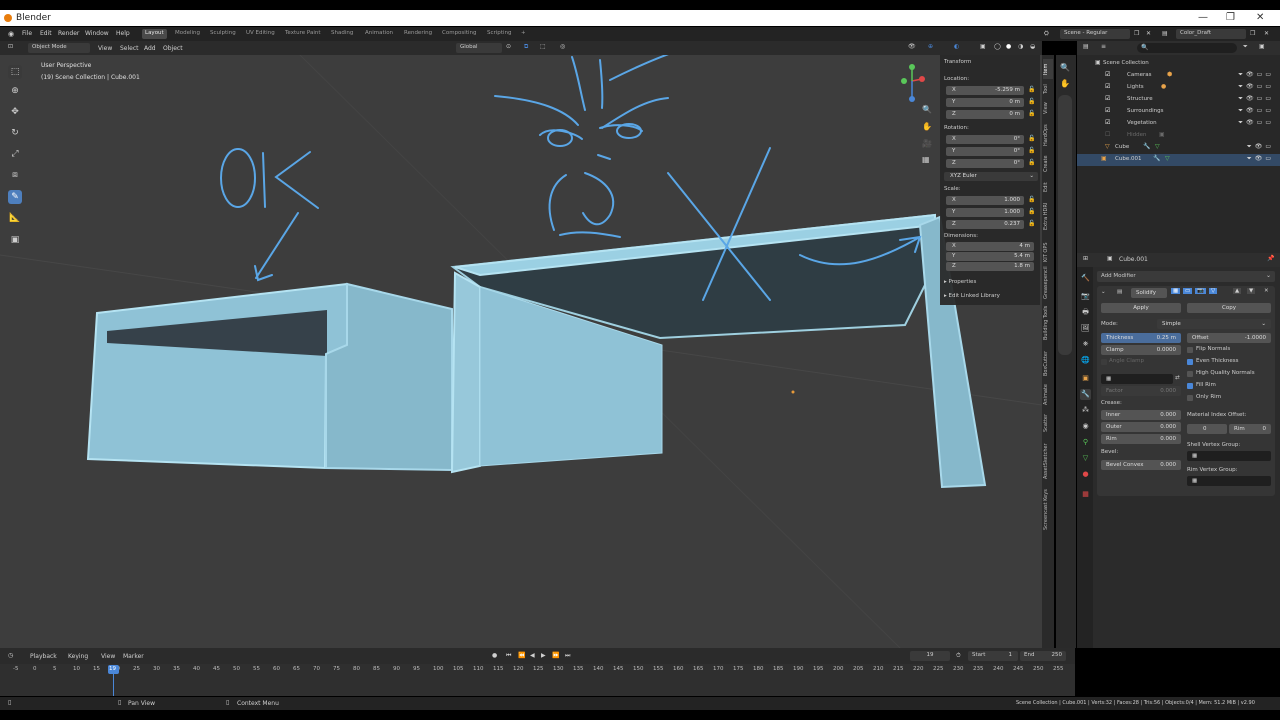 This screenshot has height=720, width=1280. What do you see at coordinates (1048, 252) in the screenshot?
I see `tab-kit-ops: KIT OPS` at bounding box center [1048, 252].